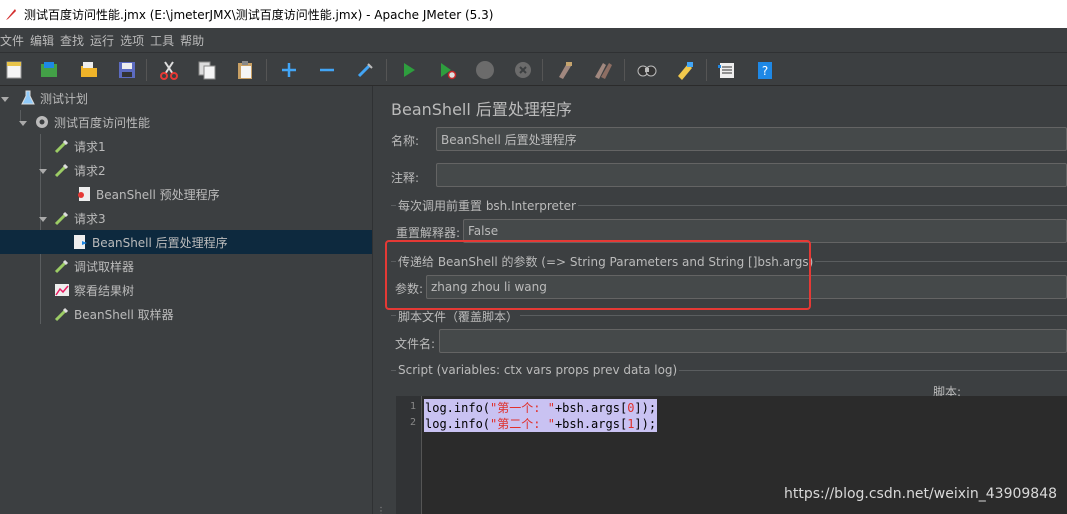  I want to click on toolbar: ?, so click(533, 69).